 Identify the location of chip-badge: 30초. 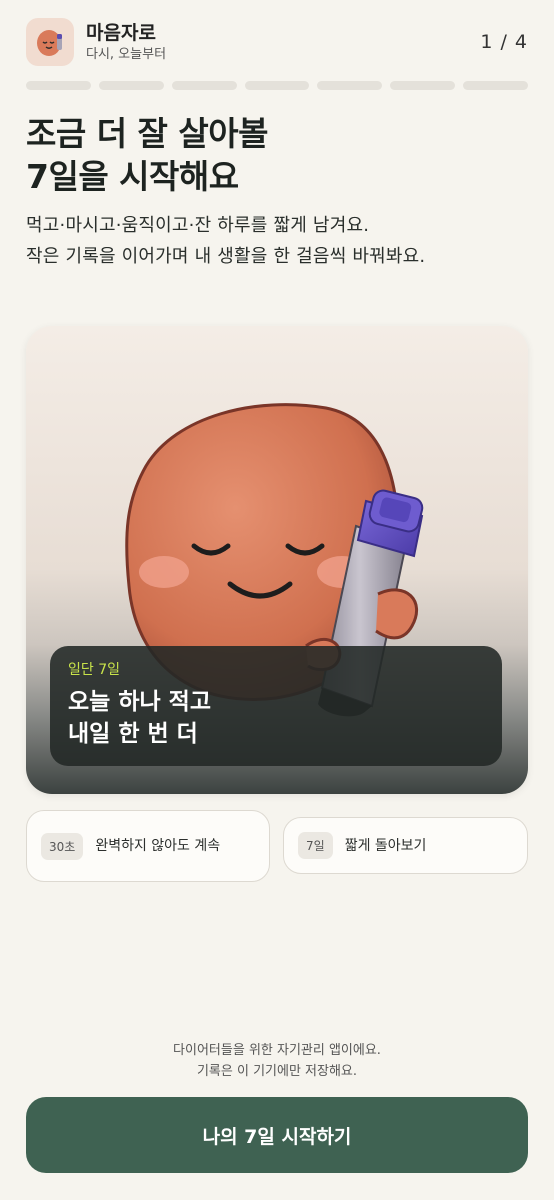
(62, 846).